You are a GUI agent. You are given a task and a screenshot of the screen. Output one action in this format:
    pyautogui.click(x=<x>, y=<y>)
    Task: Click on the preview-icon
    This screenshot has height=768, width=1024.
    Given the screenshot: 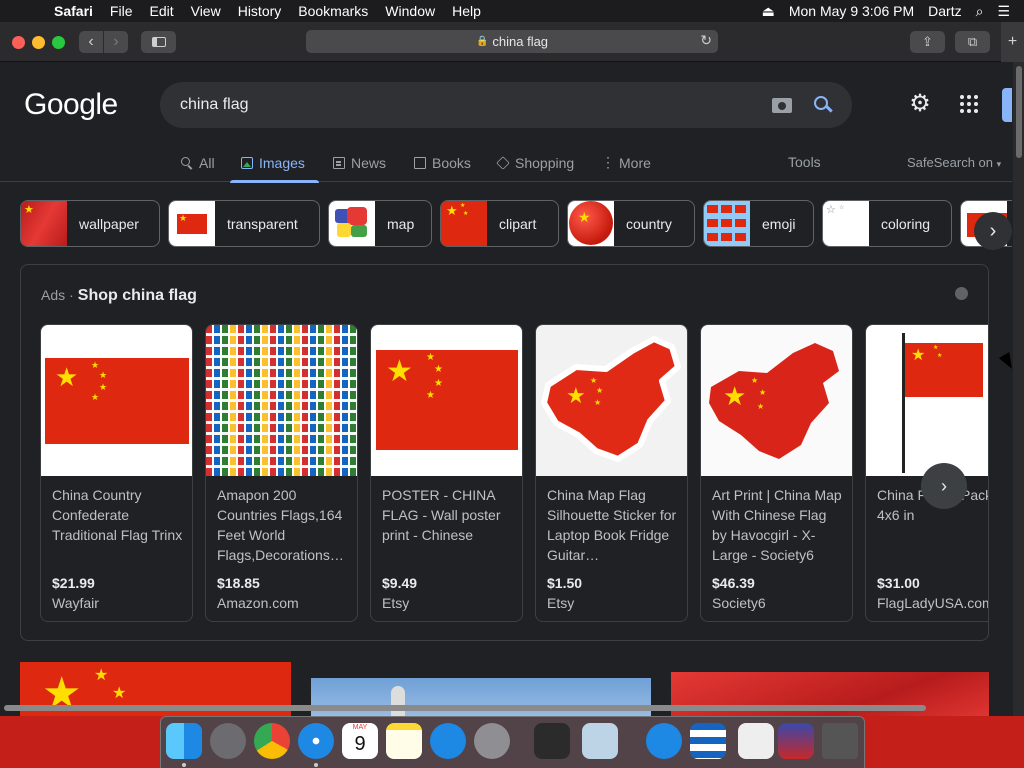 What is the action you would take?
    pyautogui.click(x=600, y=741)
    